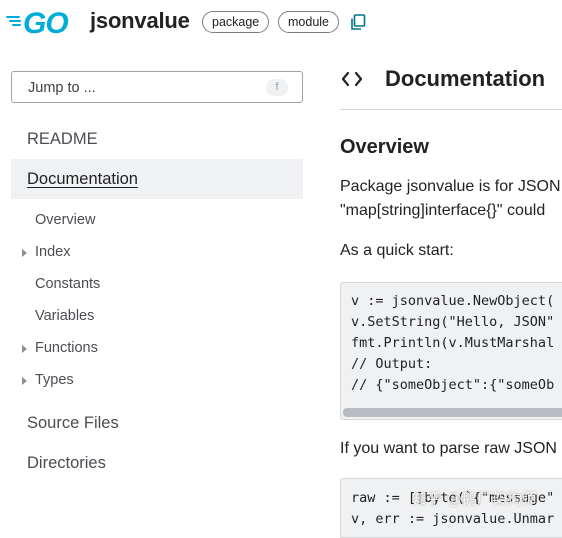  I want to click on go-logo-text: GO, so click(45, 22).